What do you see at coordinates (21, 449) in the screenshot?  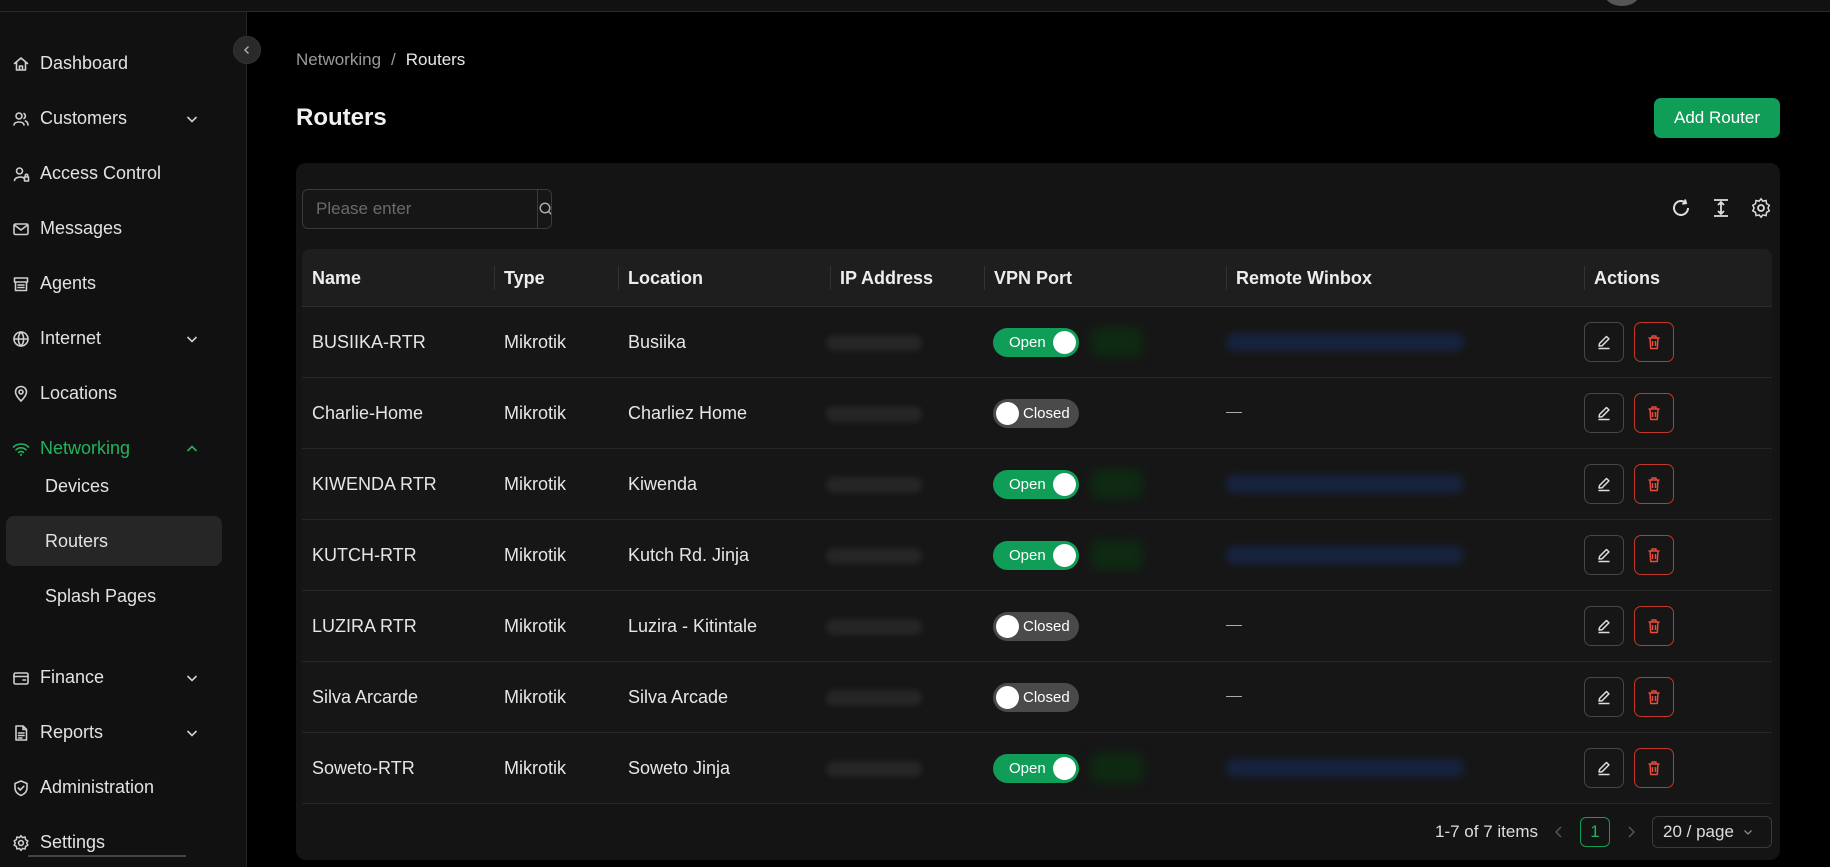 I see `wifi-icon` at bounding box center [21, 449].